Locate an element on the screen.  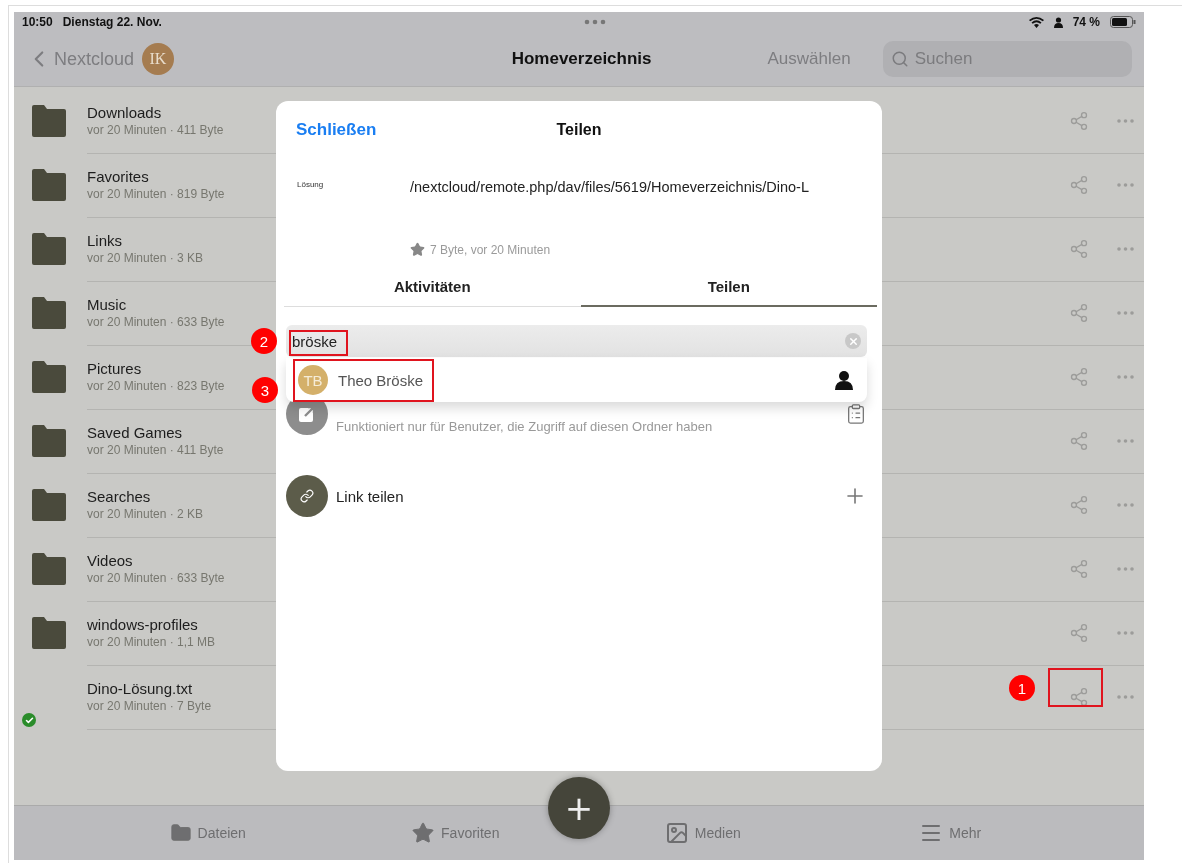
file-name: Downloads is located at coordinates (124, 112).